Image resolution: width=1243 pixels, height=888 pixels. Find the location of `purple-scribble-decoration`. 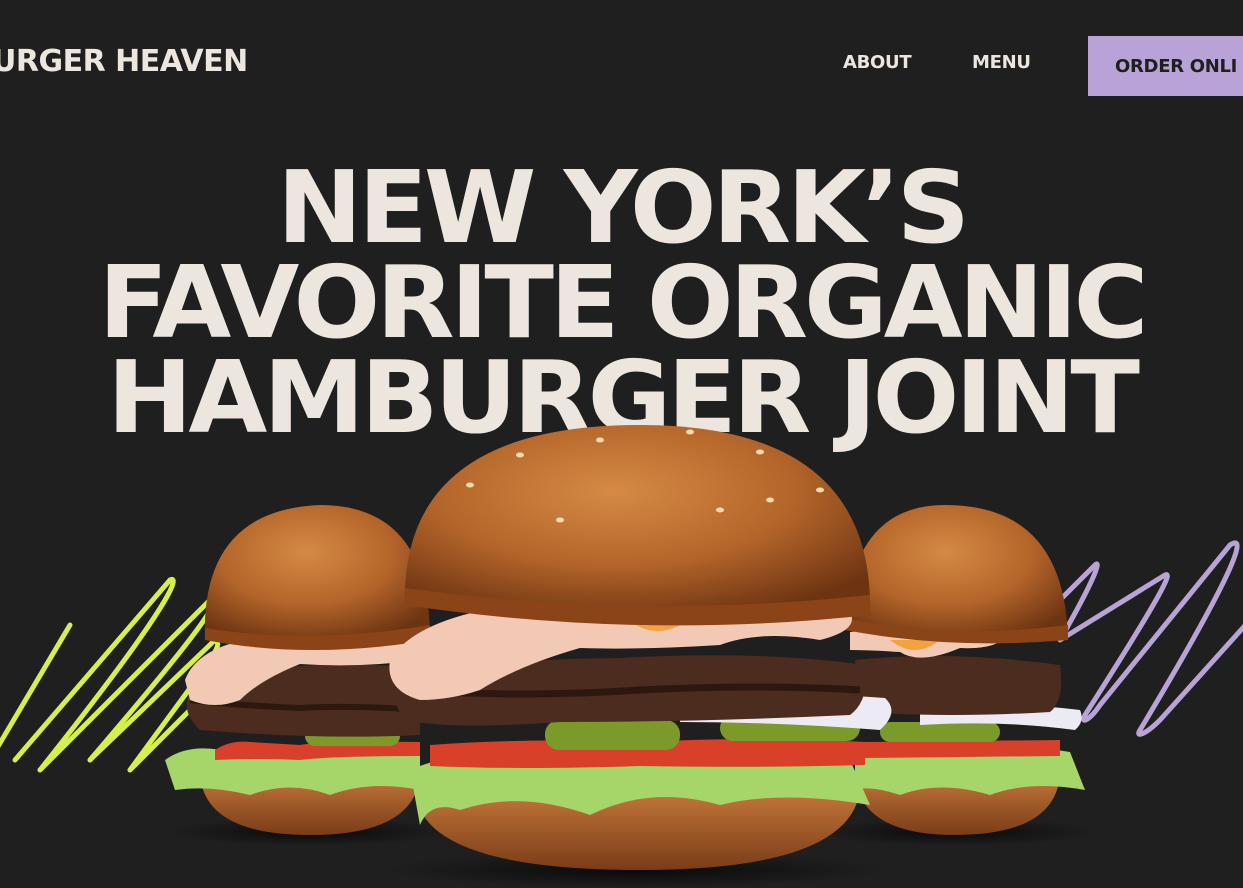

purple-scribble-decoration is located at coordinates (1150, 638).